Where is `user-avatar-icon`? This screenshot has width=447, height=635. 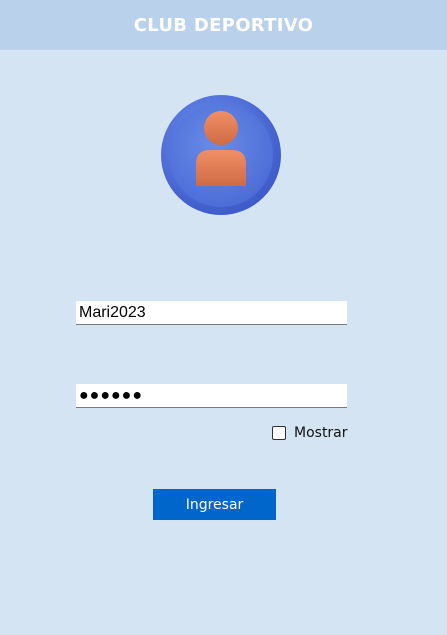
user-avatar-icon is located at coordinates (221, 155).